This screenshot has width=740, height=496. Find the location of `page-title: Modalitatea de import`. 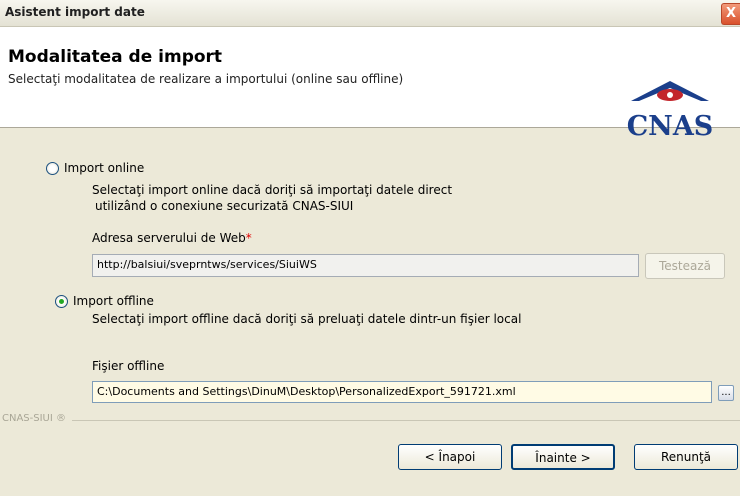

page-title: Modalitatea de import is located at coordinates (115, 57).